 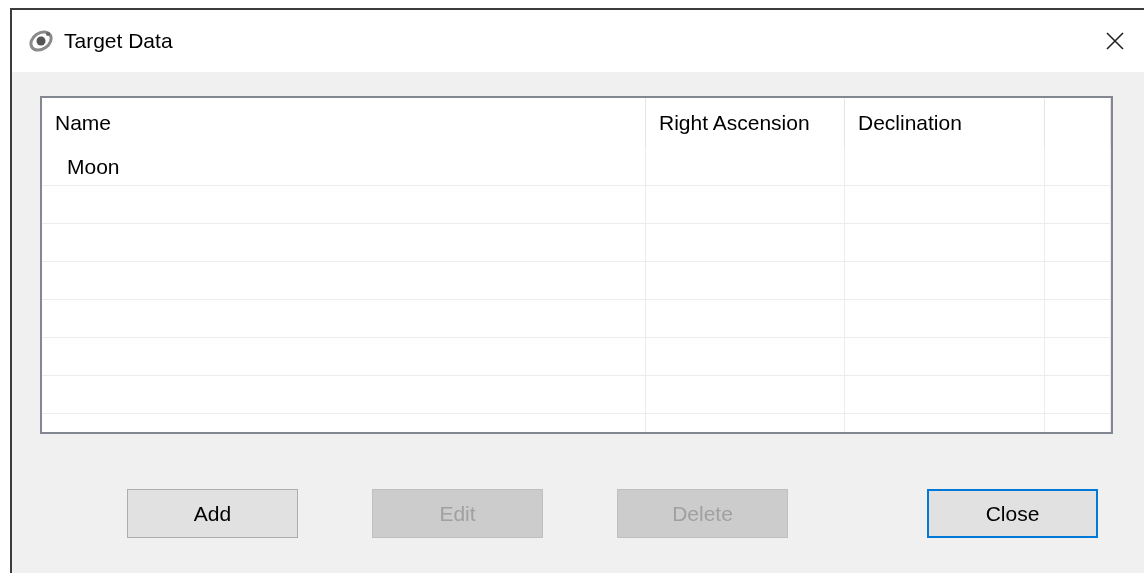 What do you see at coordinates (344, 123) in the screenshot?
I see `column-header: Name` at bounding box center [344, 123].